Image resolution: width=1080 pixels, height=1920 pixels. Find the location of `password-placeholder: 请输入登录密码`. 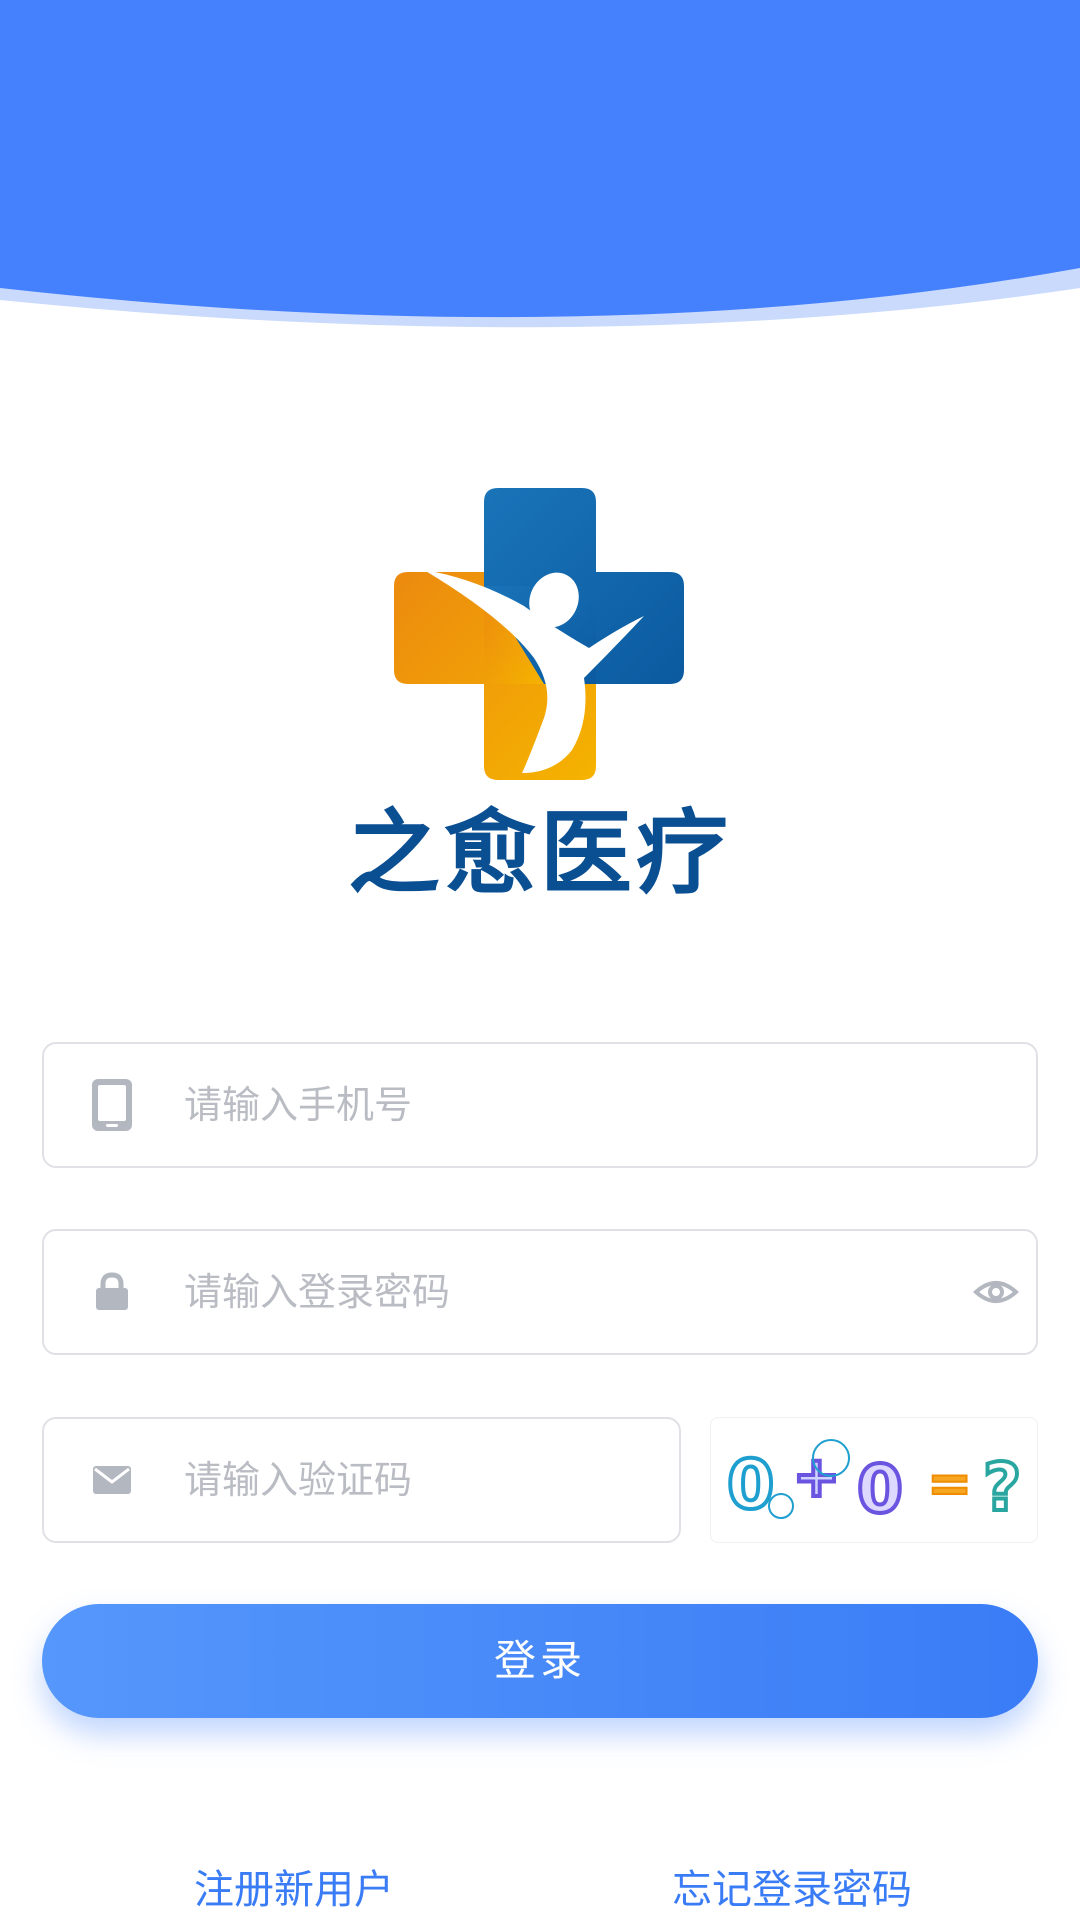

password-placeholder: 请输入登录密码 is located at coordinates (317, 1292).